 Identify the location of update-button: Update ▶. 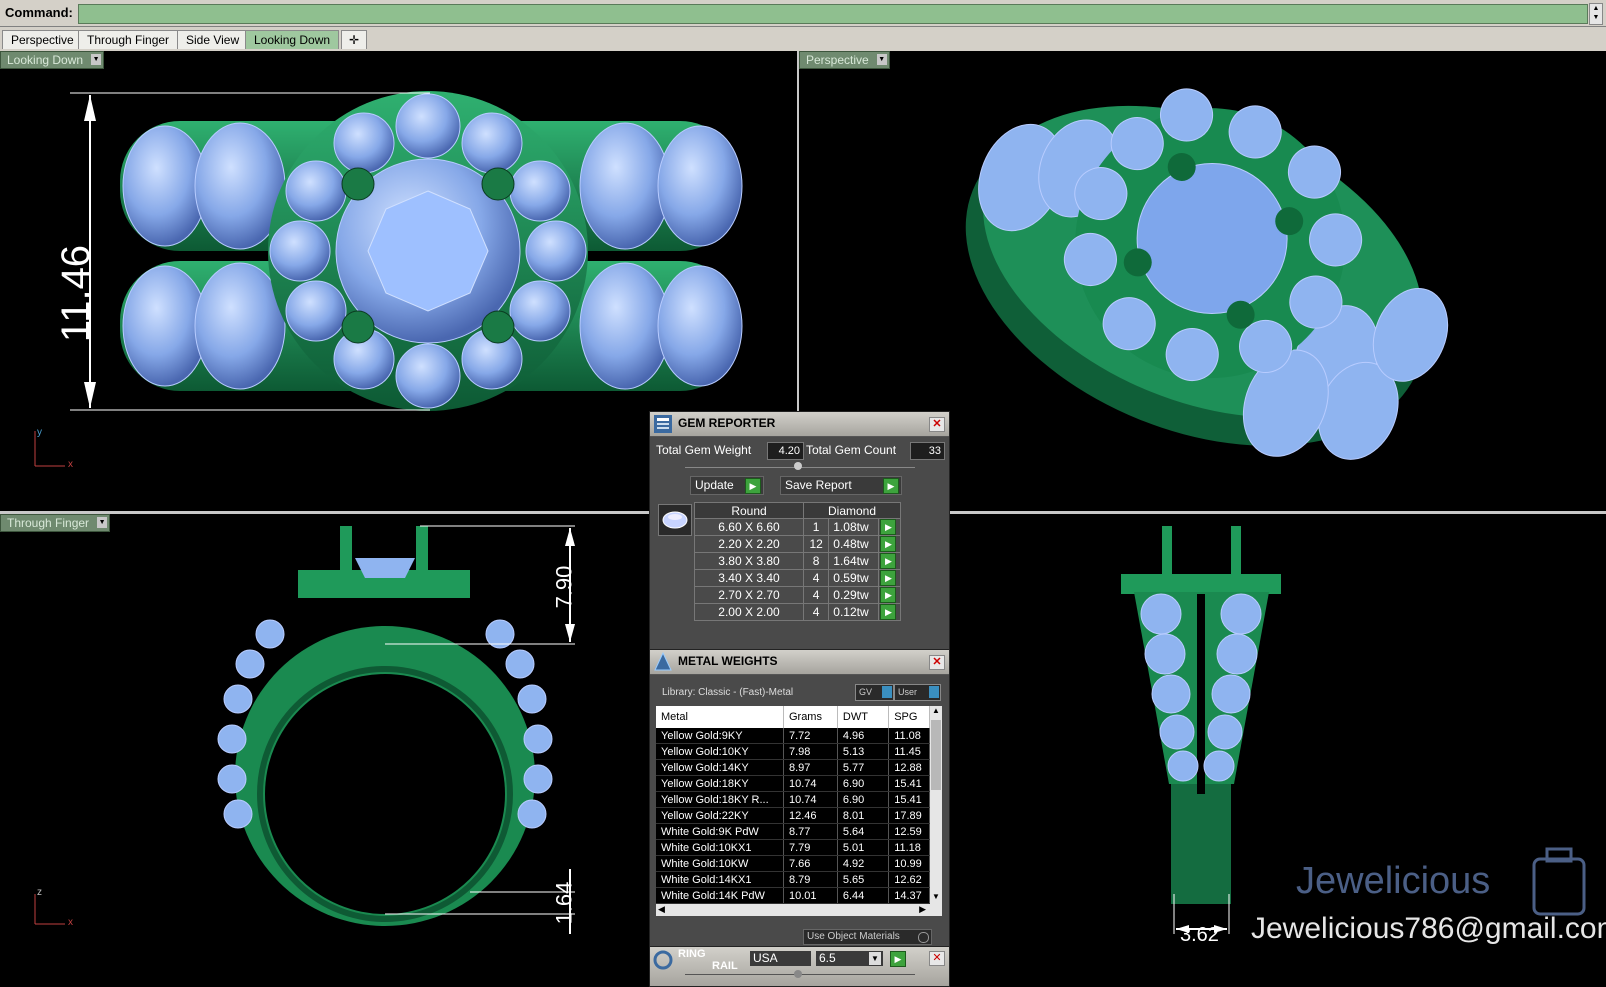
(727, 485).